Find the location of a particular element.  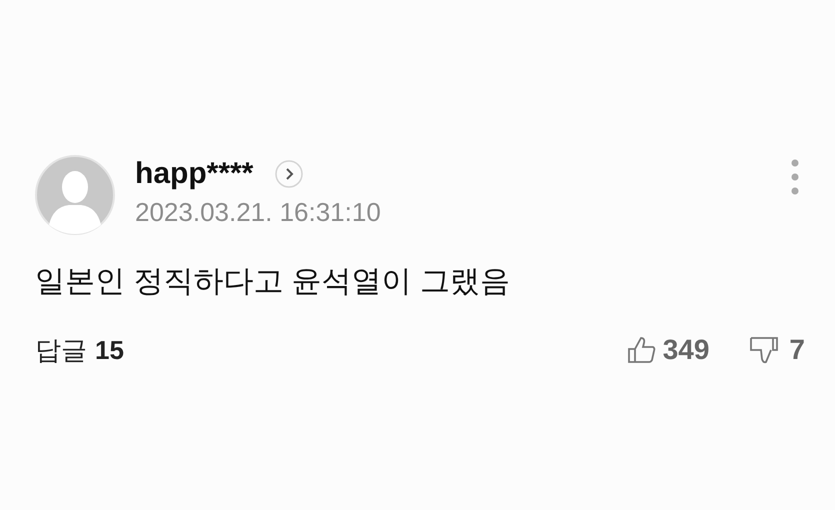

username: happ**** is located at coordinates (194, 174).